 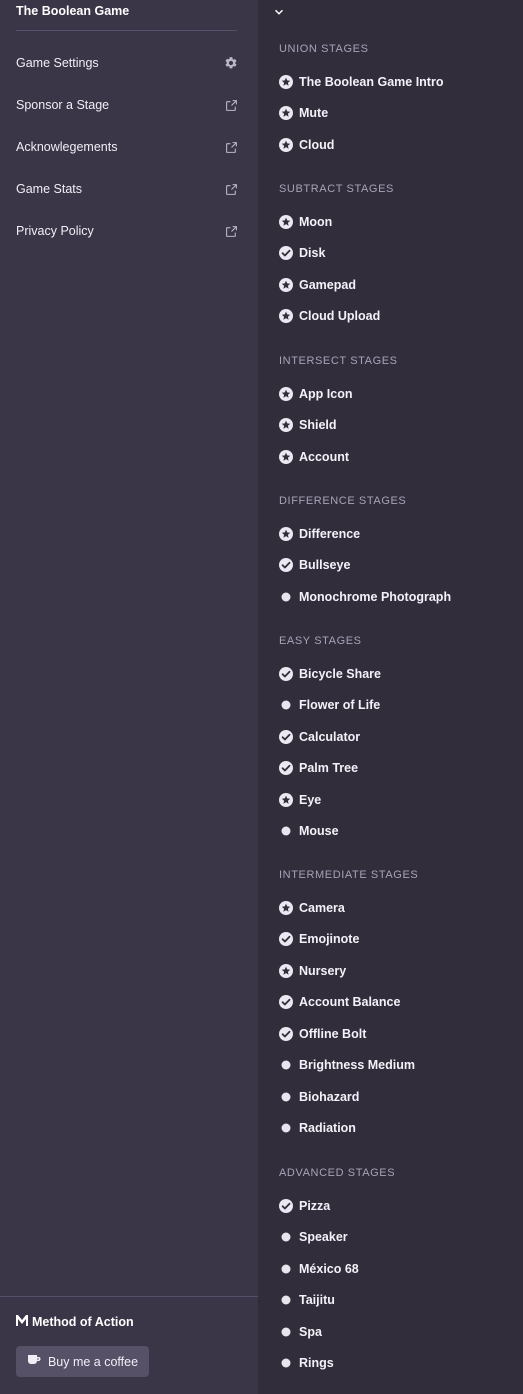 I want to click on stage-label: Difference, so click(x=330, y=533).